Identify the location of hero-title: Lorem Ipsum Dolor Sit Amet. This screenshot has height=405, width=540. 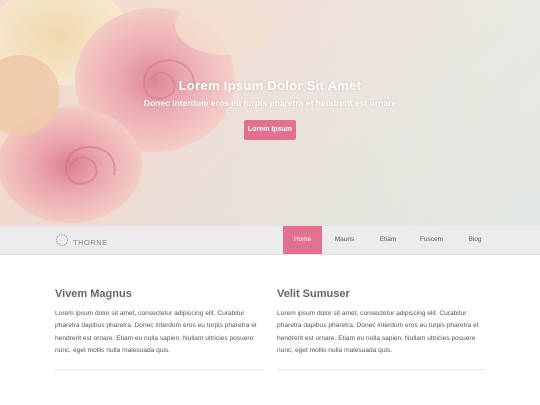
(270, 85).